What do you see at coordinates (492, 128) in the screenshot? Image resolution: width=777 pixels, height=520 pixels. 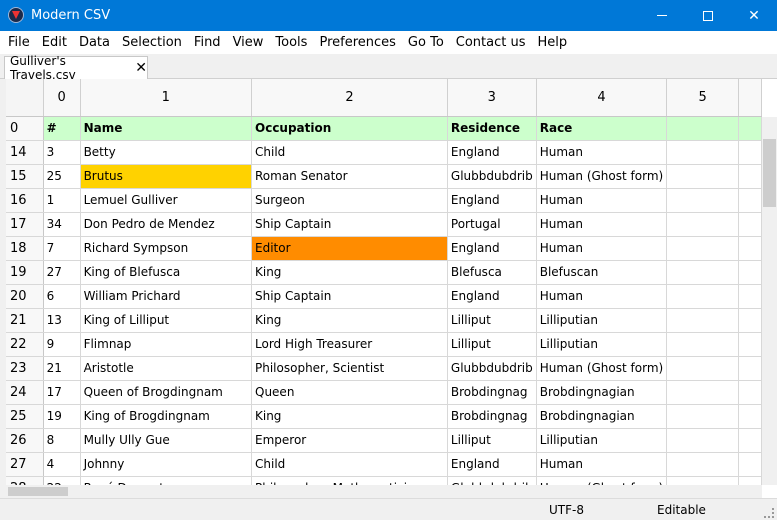 I see `grid-cell: Residence` at bounding box center [492, 128].